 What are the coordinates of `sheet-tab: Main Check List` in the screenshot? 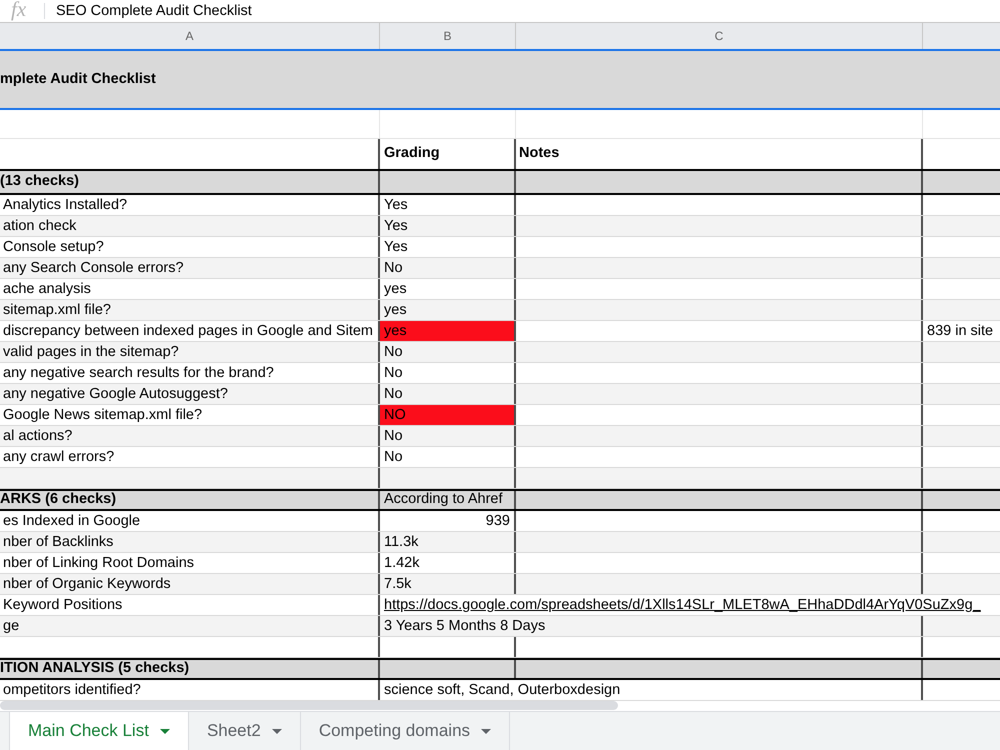 It's located at (99, 731).